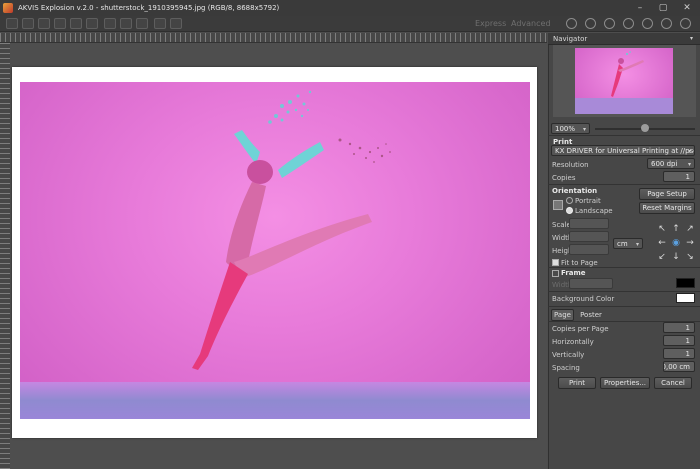 This screenshot has width=700, height=469. What do you see at coordinates (690, 229) in the screenshot?
I see `align-top-right-icon: ↗` at bounding box center [690, 229].